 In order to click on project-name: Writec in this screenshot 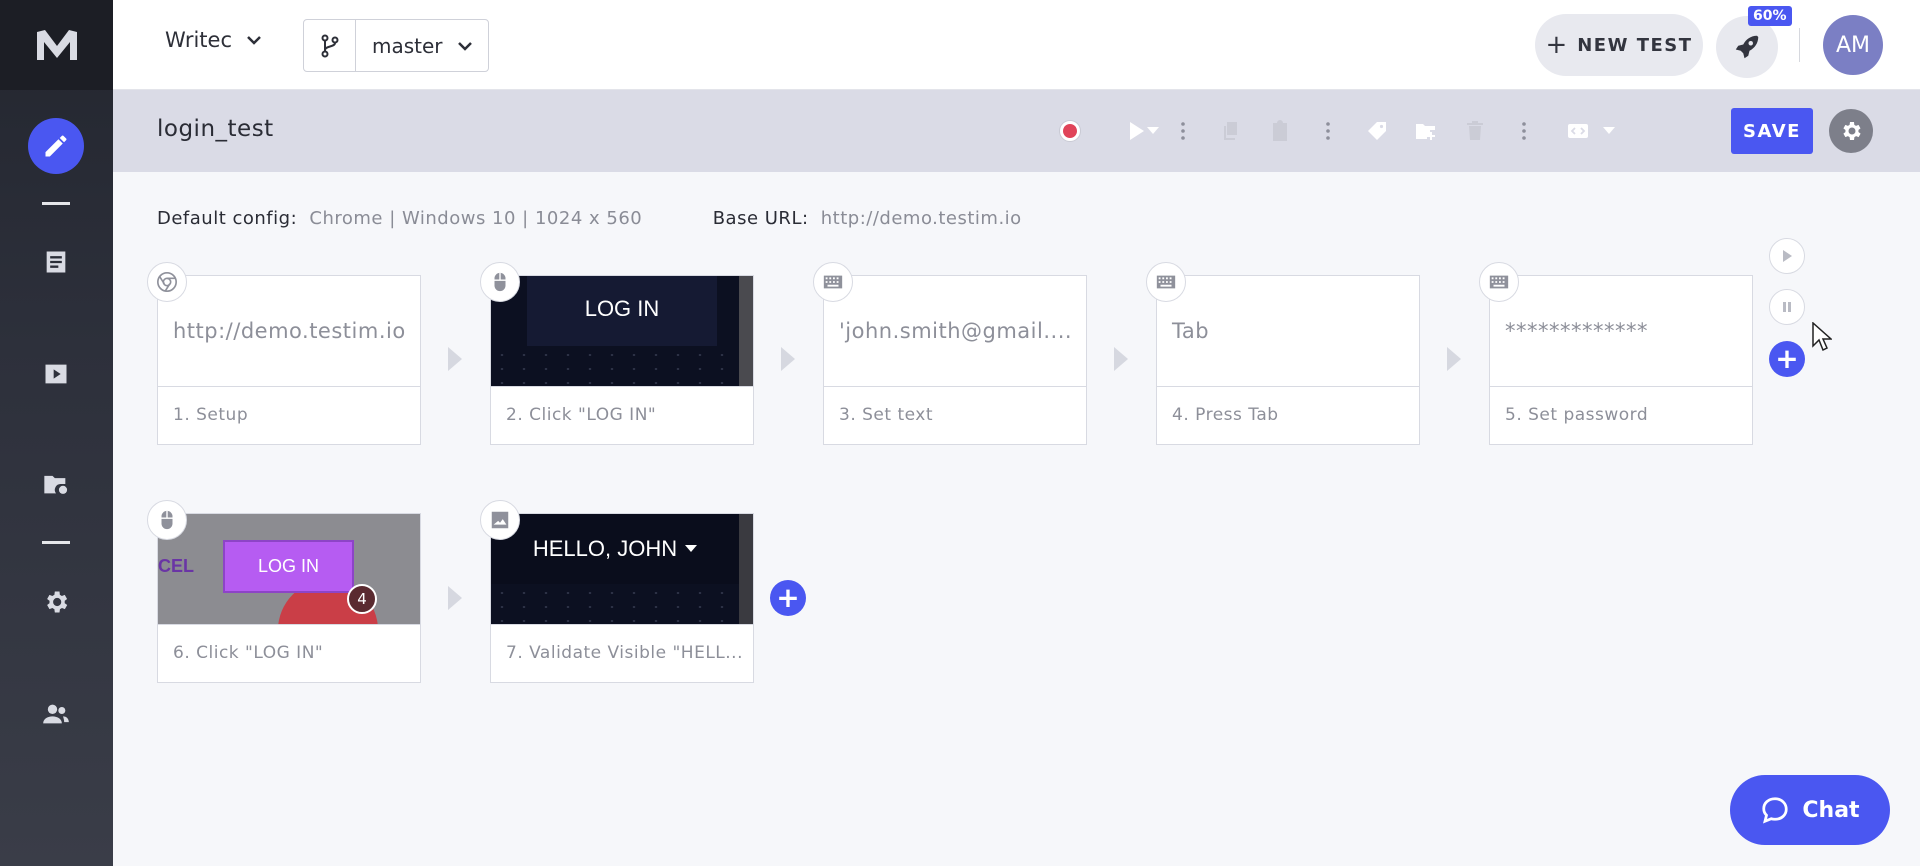, I will do `click(198, 40)`.